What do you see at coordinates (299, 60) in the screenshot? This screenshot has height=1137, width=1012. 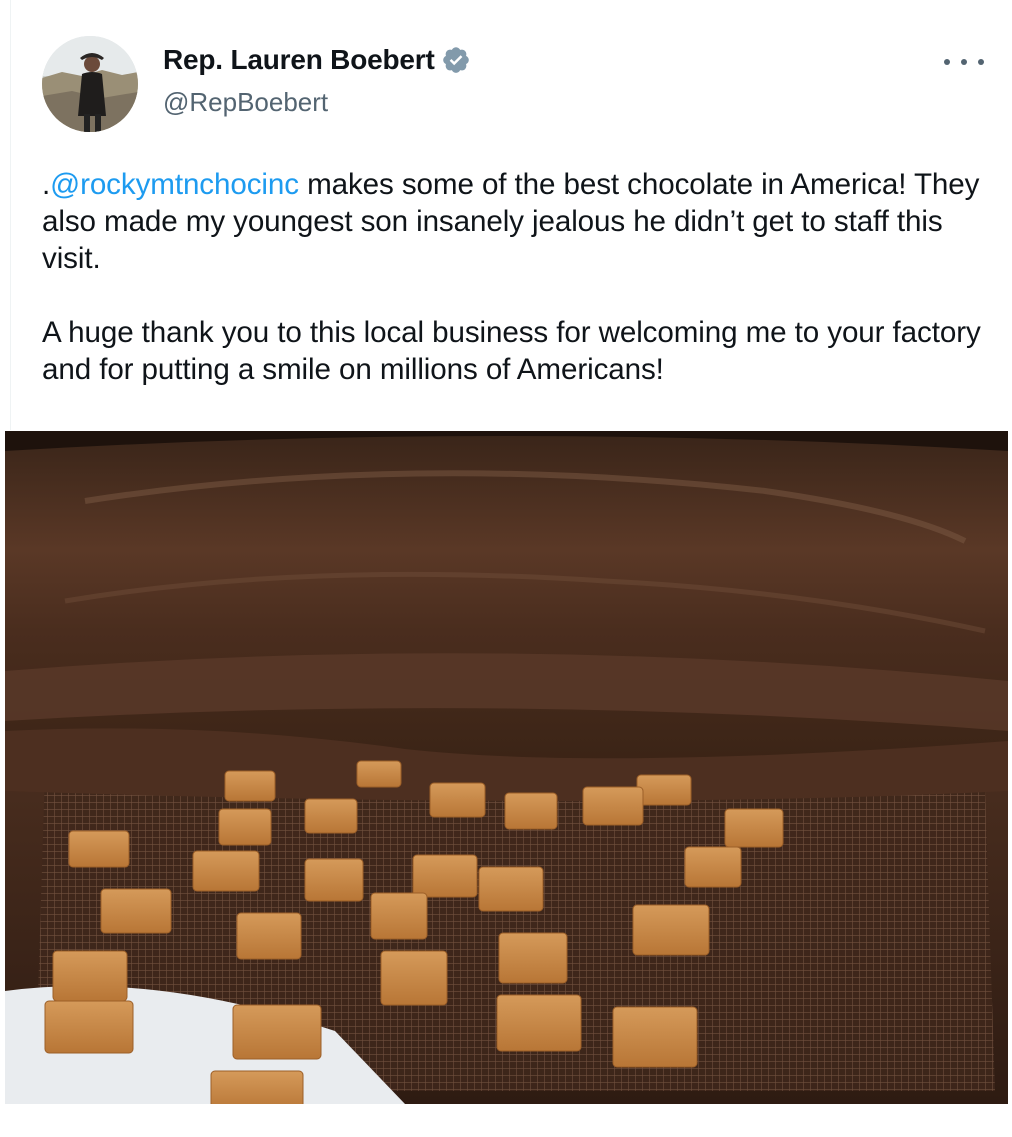 I see `display-name: Rep. Lauren Boebert` at bounding box center [299, 60].